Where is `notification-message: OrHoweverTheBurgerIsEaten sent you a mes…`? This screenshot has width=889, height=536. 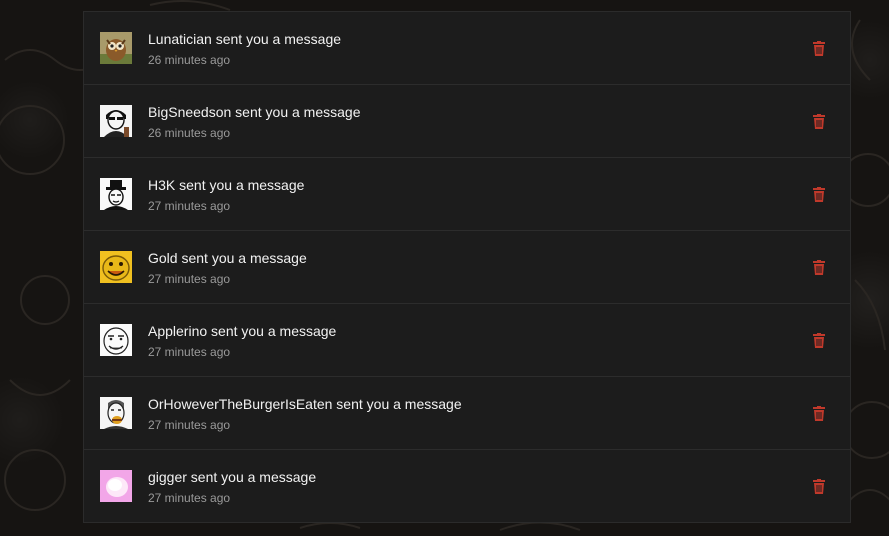
notification-message: OrHoweverTheBurgerIsEaten sent you a mes… is located at coordinates (305, 404).